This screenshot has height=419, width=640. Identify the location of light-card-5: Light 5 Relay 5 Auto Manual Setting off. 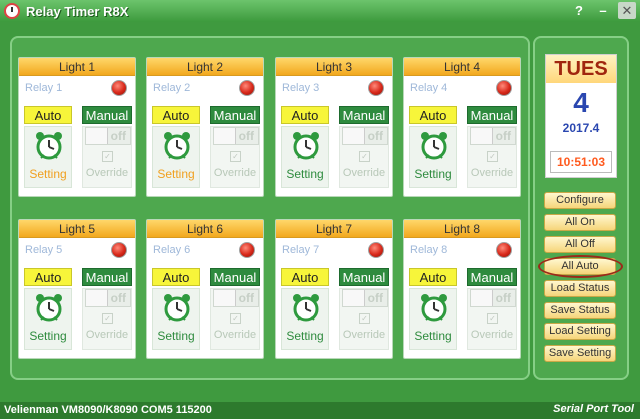
(77, 289).